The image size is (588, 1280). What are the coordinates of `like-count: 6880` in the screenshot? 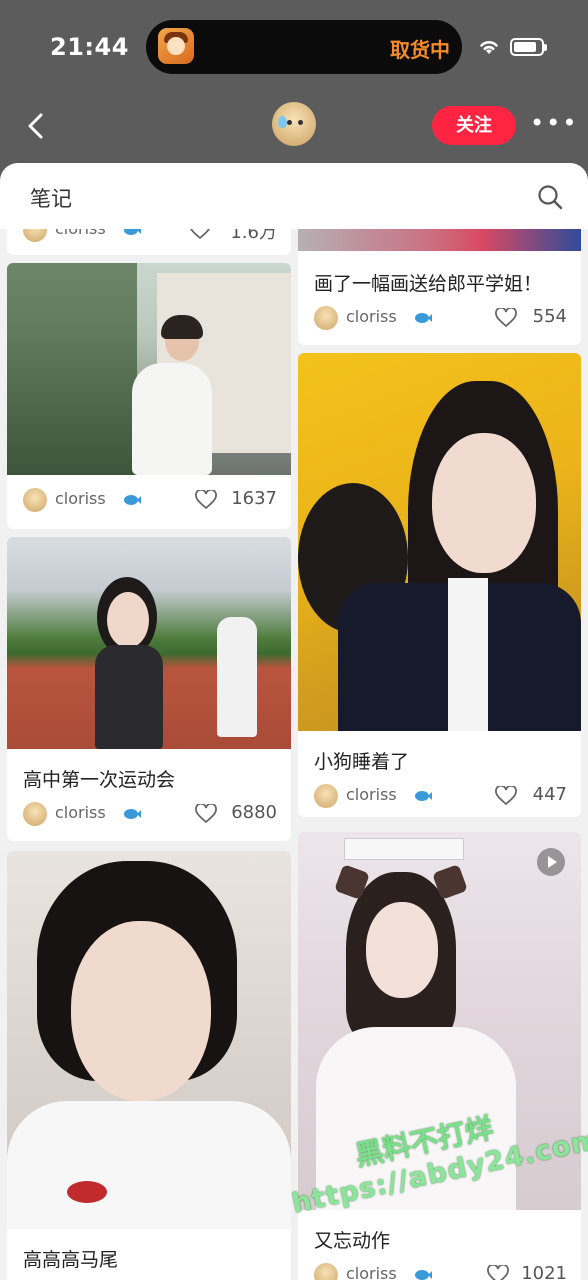 It's located at (254, 812).